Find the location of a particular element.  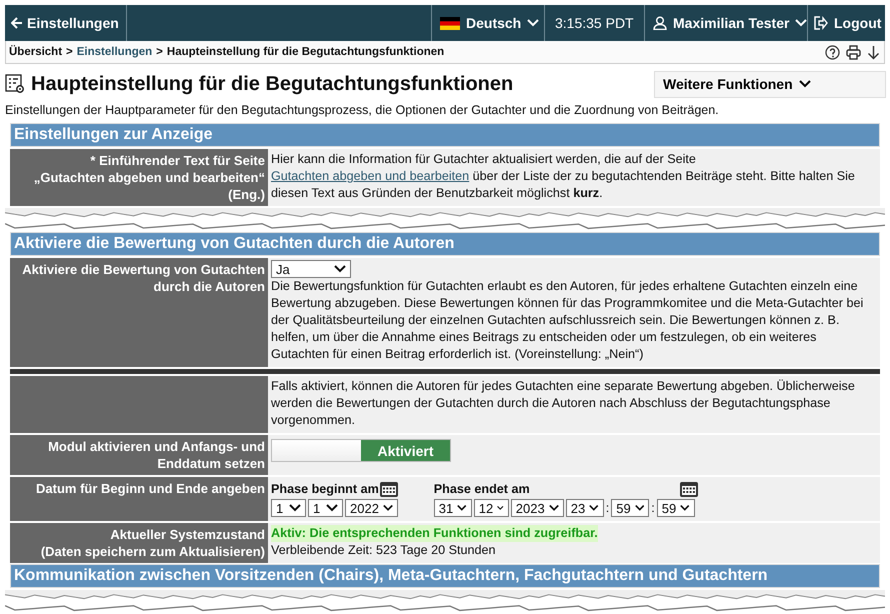

logout-button: Logout is located at coordinates (846, 23).